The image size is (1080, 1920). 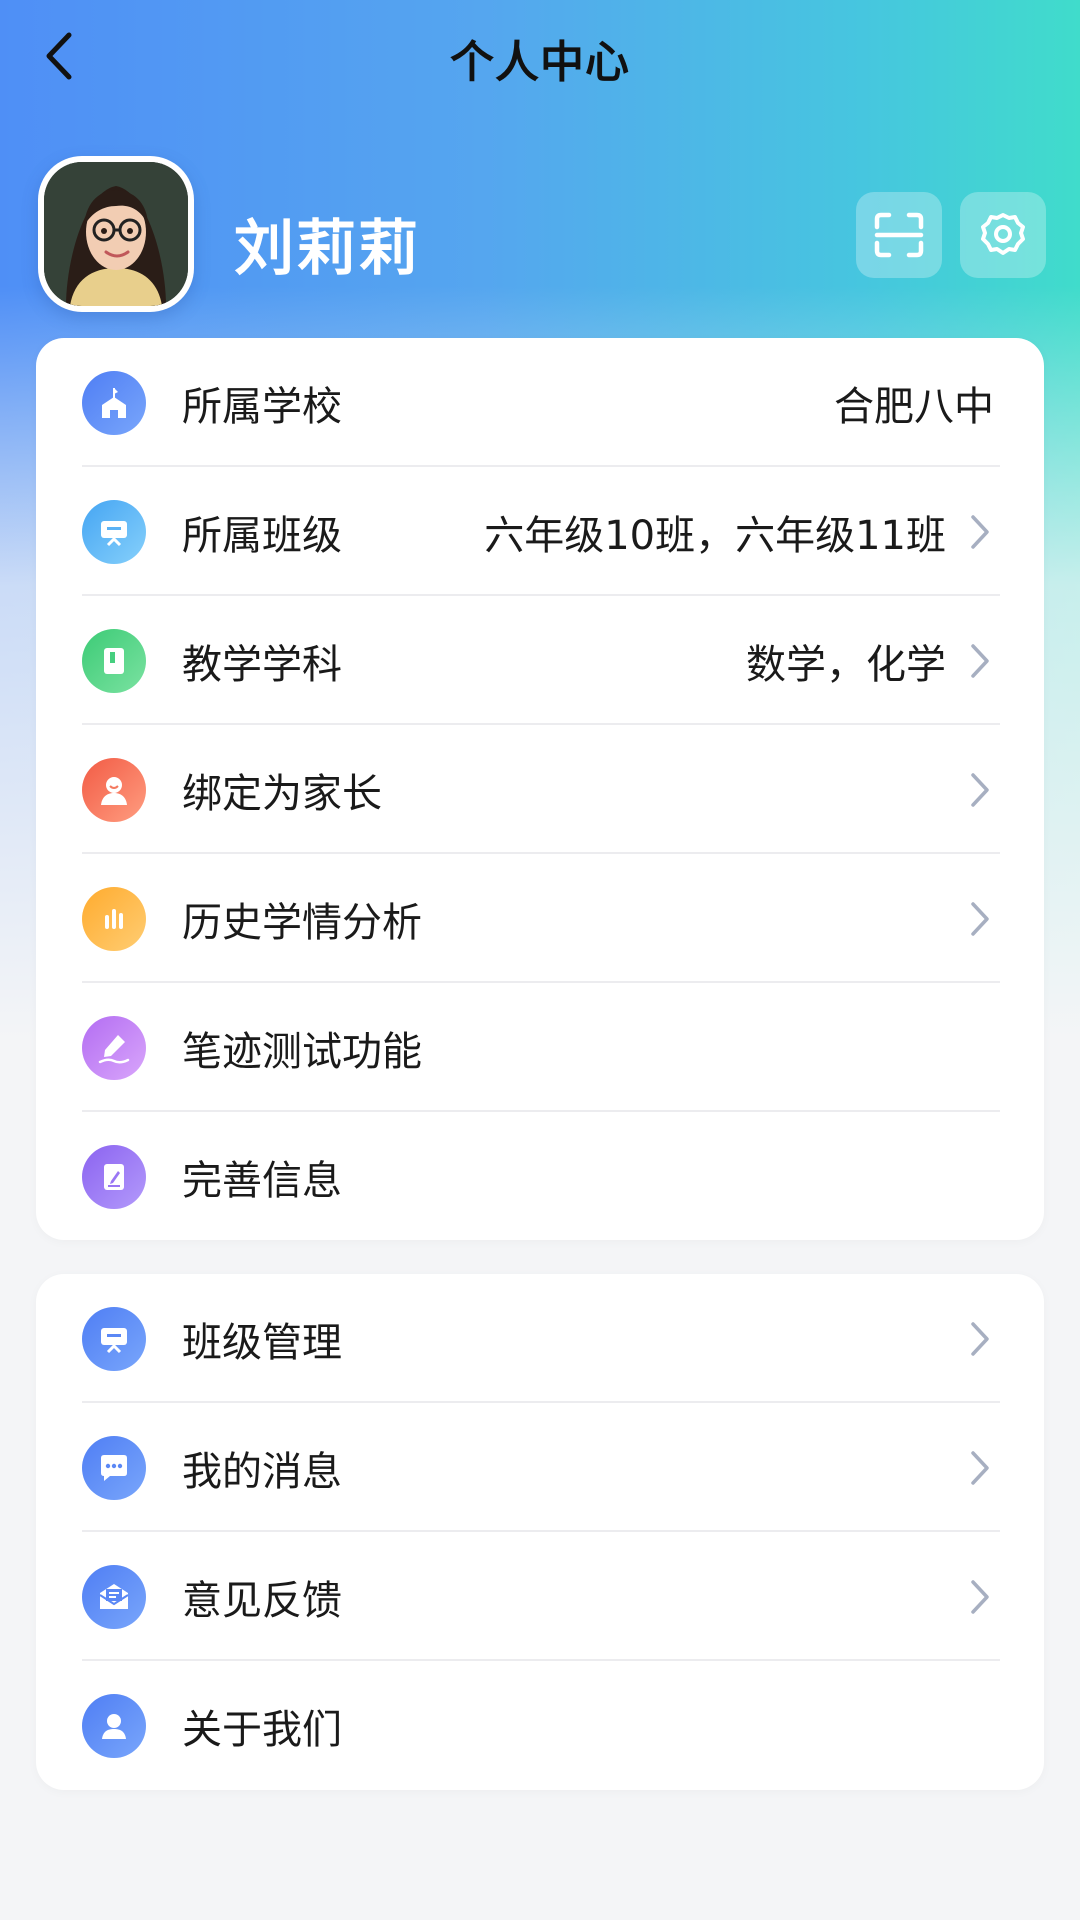 I want to click on settings-button, so click(x=1003, y=235).